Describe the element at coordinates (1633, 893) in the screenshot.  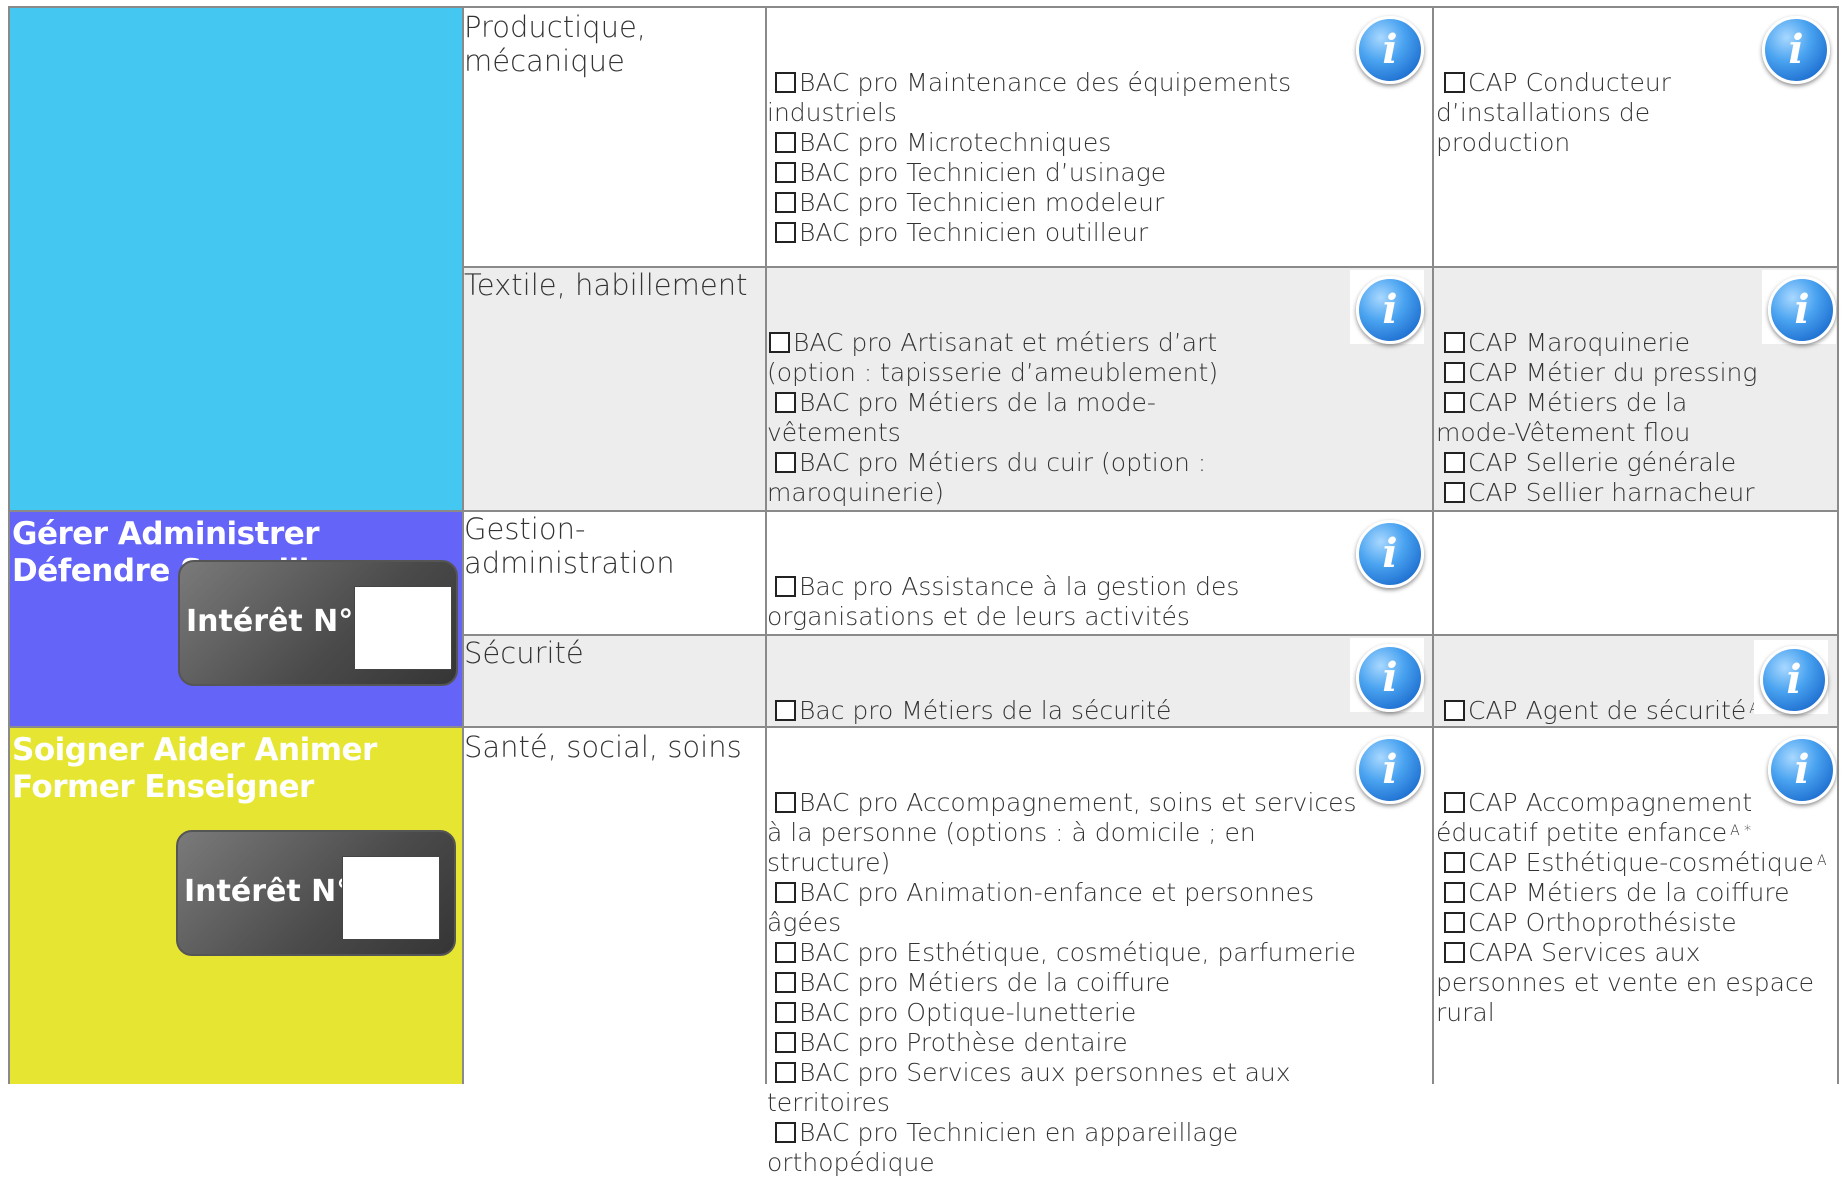
I see `cap-item: CAP Métiers de la coiffure` at that location.